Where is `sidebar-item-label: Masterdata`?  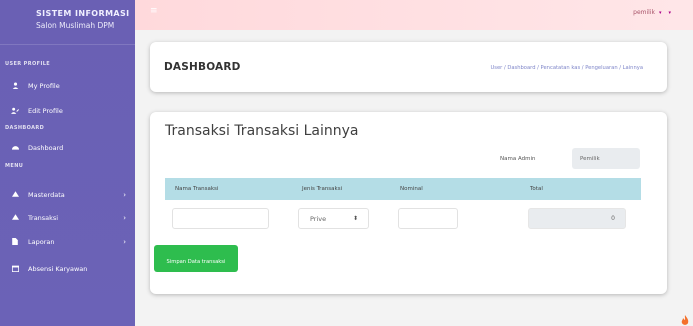
sidebar-item-label: Masterdata is located at coordinates (46, 195).